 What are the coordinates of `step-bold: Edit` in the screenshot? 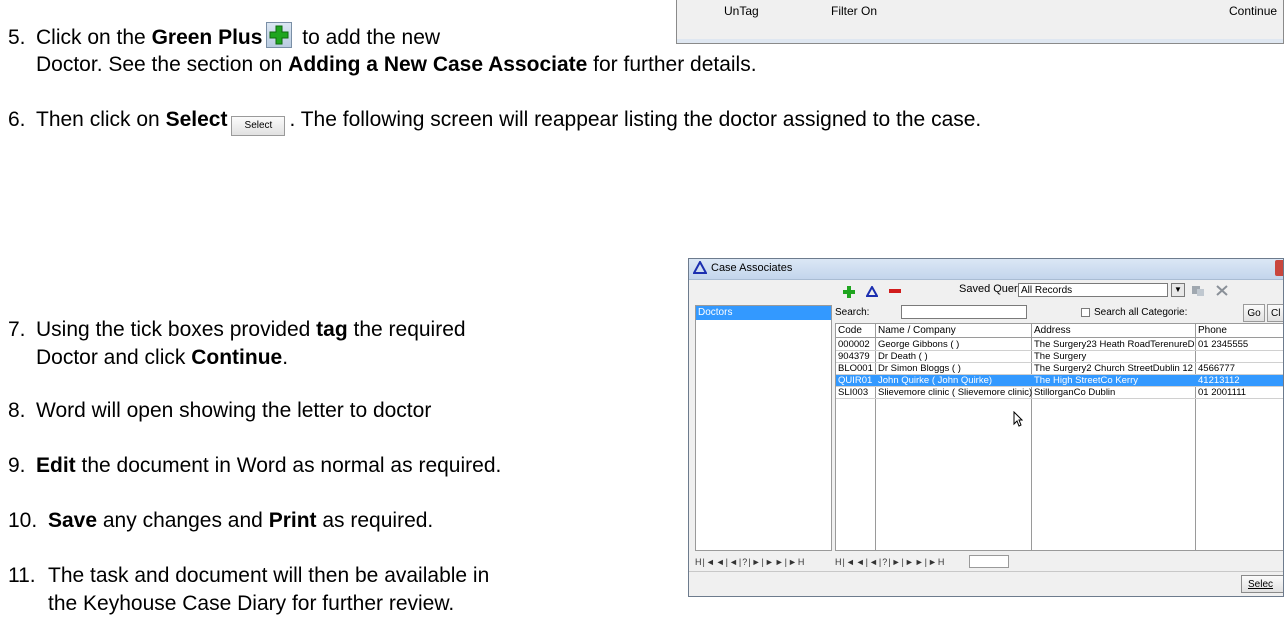 It's located at (56, 465).